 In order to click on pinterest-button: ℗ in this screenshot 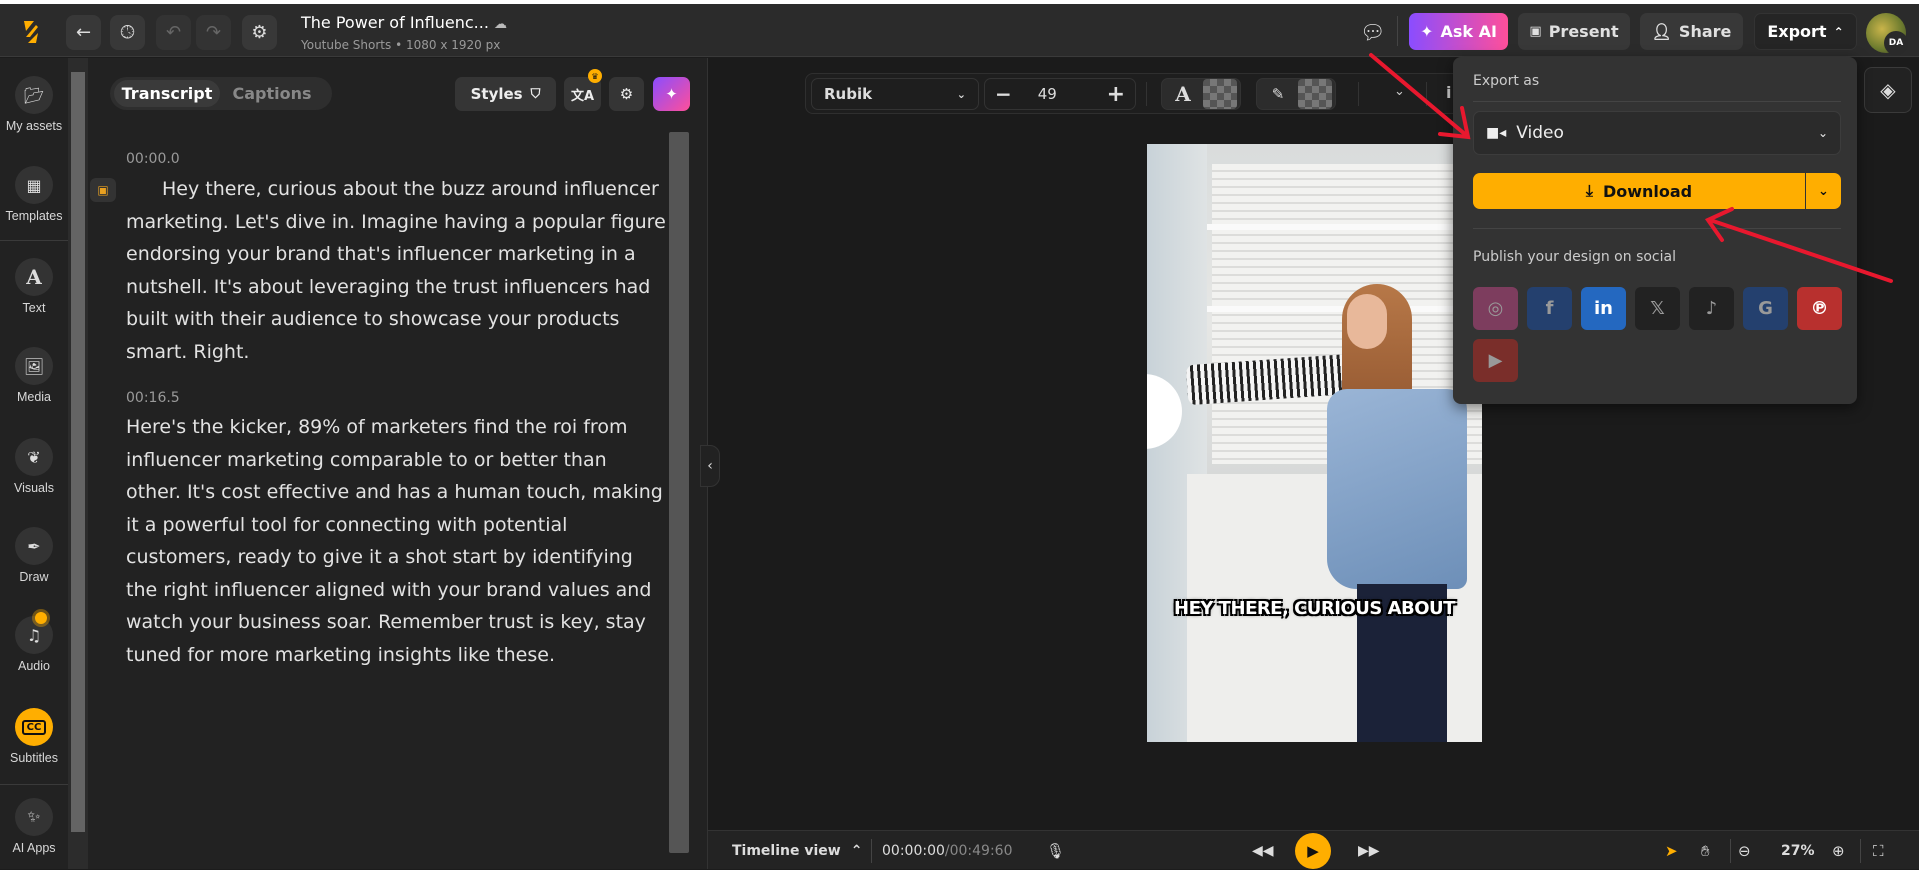, I will do `click(1819, 308)`.